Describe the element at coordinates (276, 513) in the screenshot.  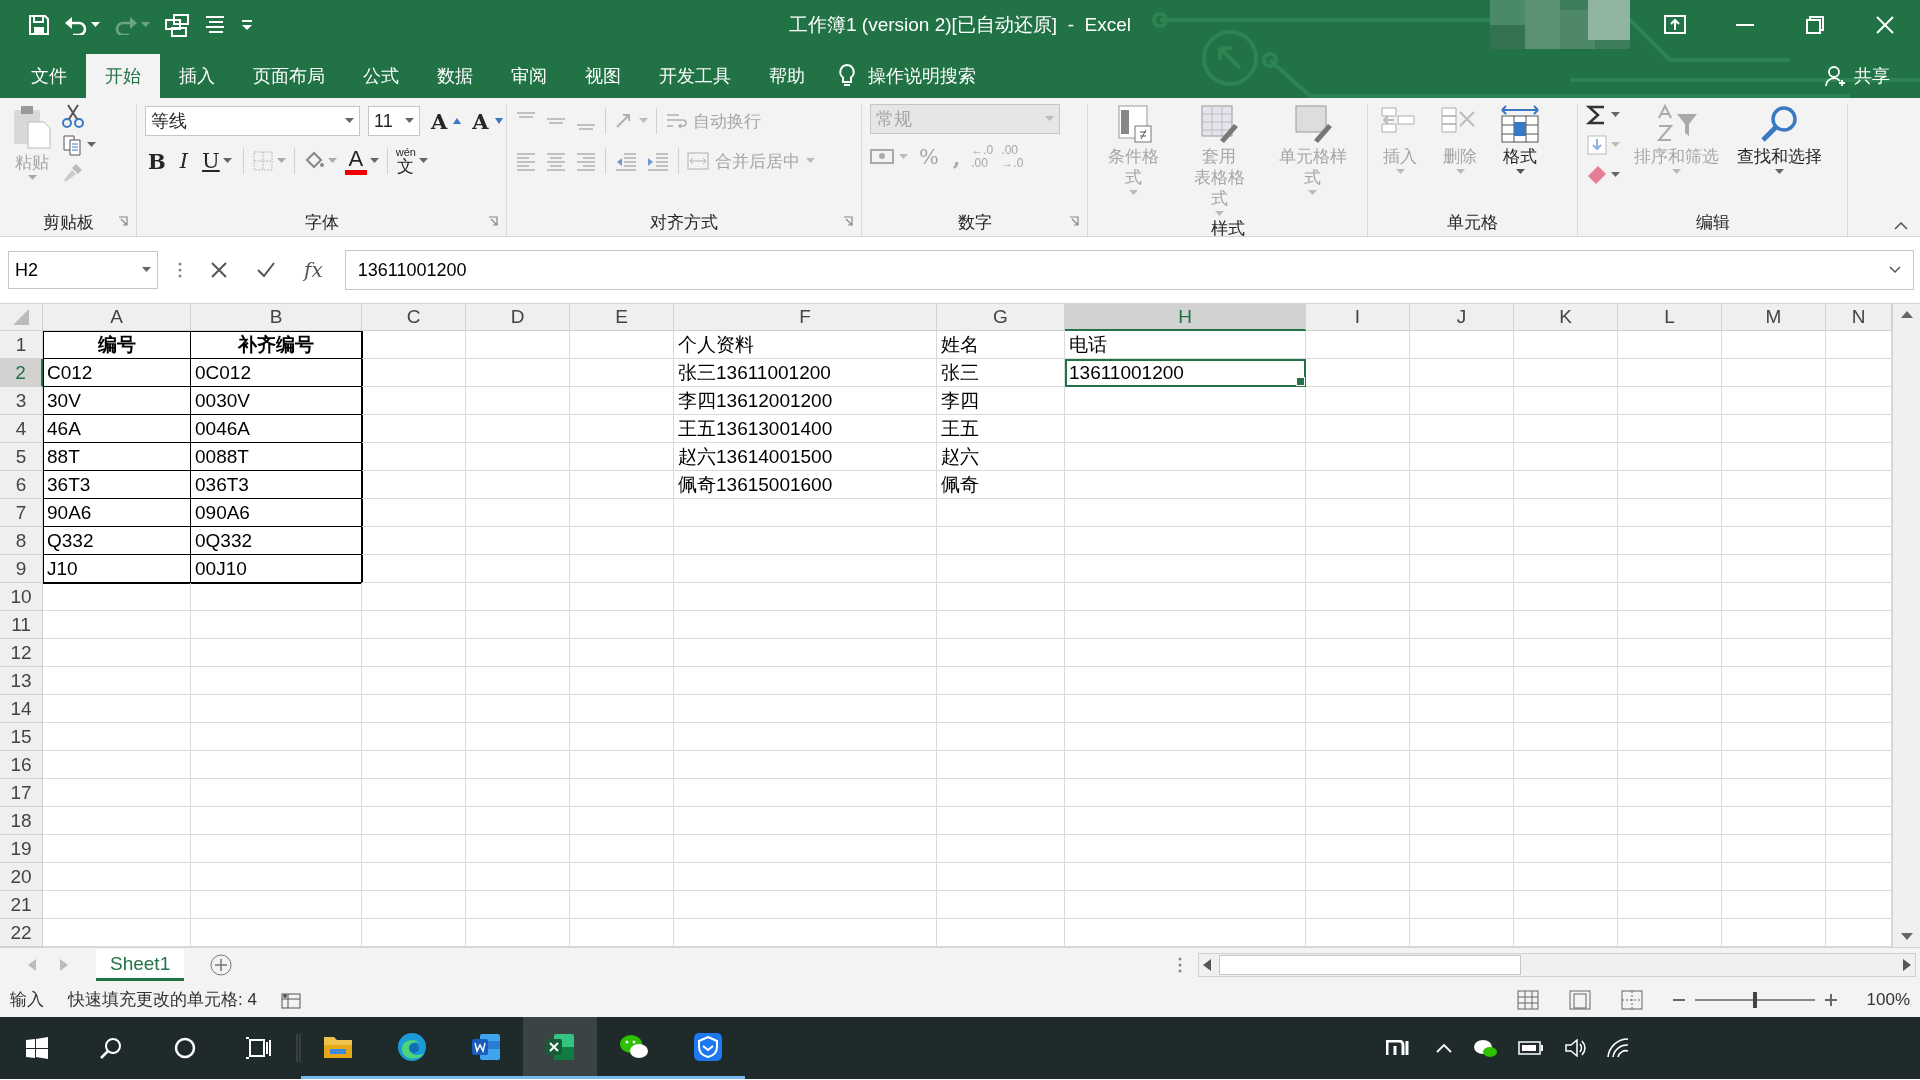
I see `table-cell: 090A6` at that location.